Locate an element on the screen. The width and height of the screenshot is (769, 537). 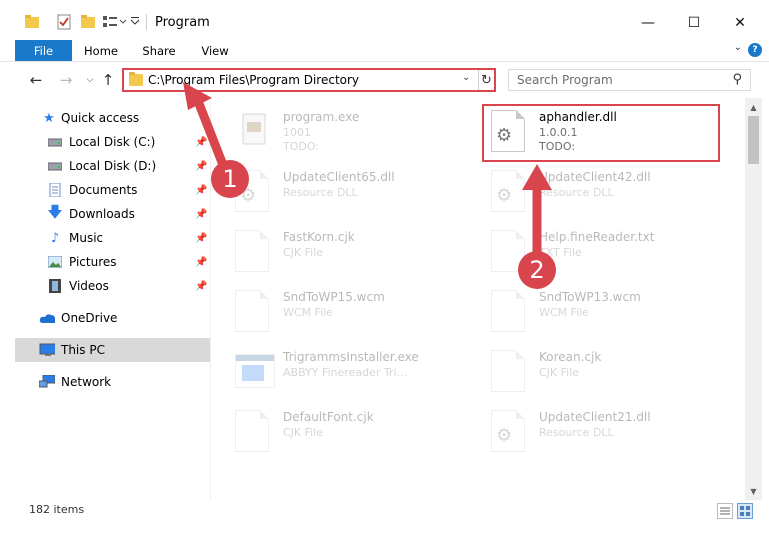
annotation-badge-1: 1 is located at coordinates (230, 179).